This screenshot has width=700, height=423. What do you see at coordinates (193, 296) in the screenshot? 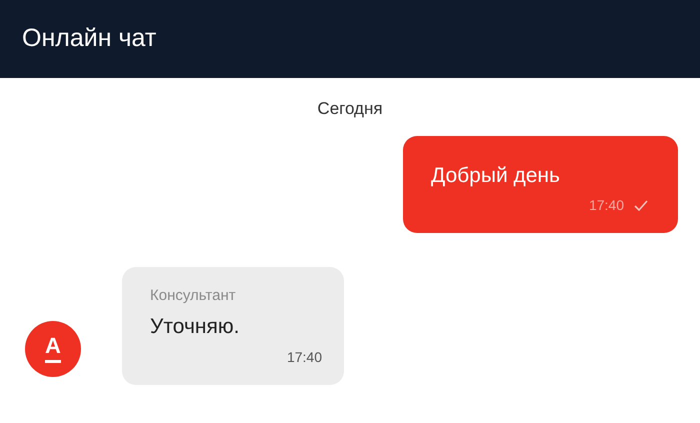
I see `sender-name: Консультант` at bounding box center [193, 296].